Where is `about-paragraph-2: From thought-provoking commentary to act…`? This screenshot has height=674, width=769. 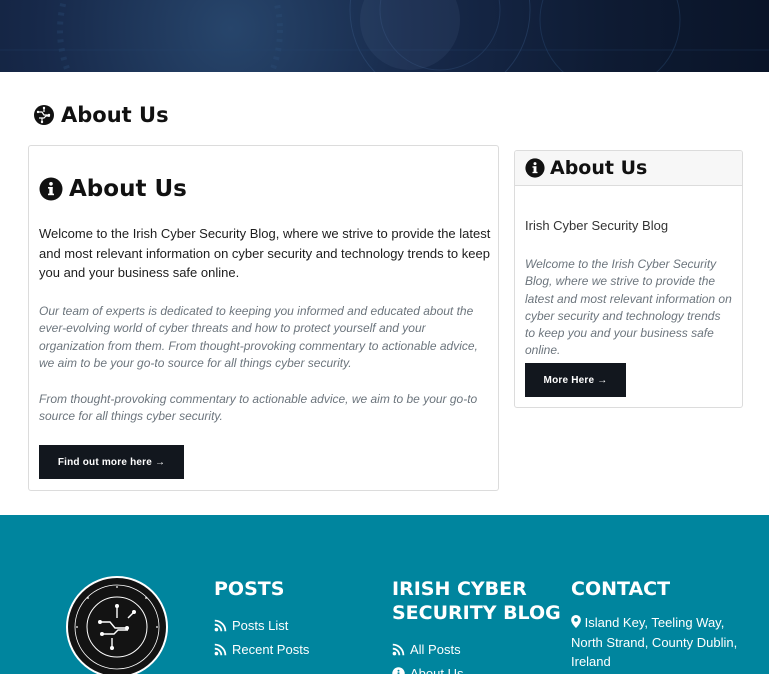
about-paragraph-2: From thought-provoking commentary to act… is located at coordinates (258, 408).